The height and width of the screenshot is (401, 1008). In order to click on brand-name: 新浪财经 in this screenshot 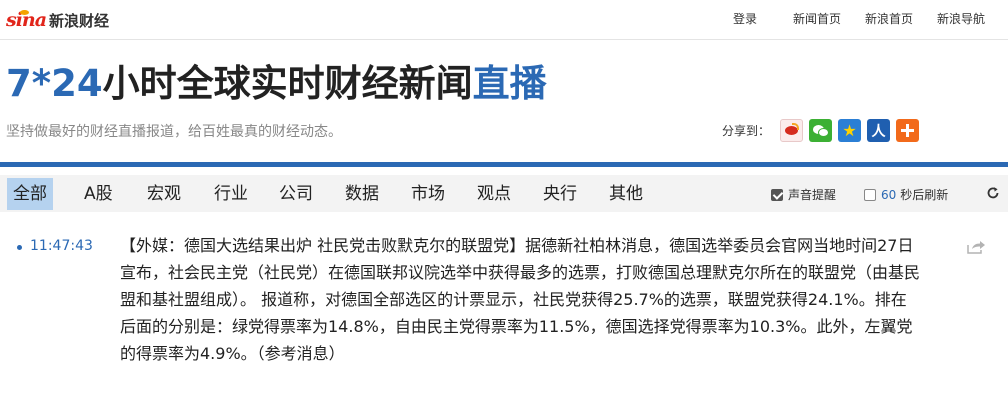, I will do `click(79, 20)`.